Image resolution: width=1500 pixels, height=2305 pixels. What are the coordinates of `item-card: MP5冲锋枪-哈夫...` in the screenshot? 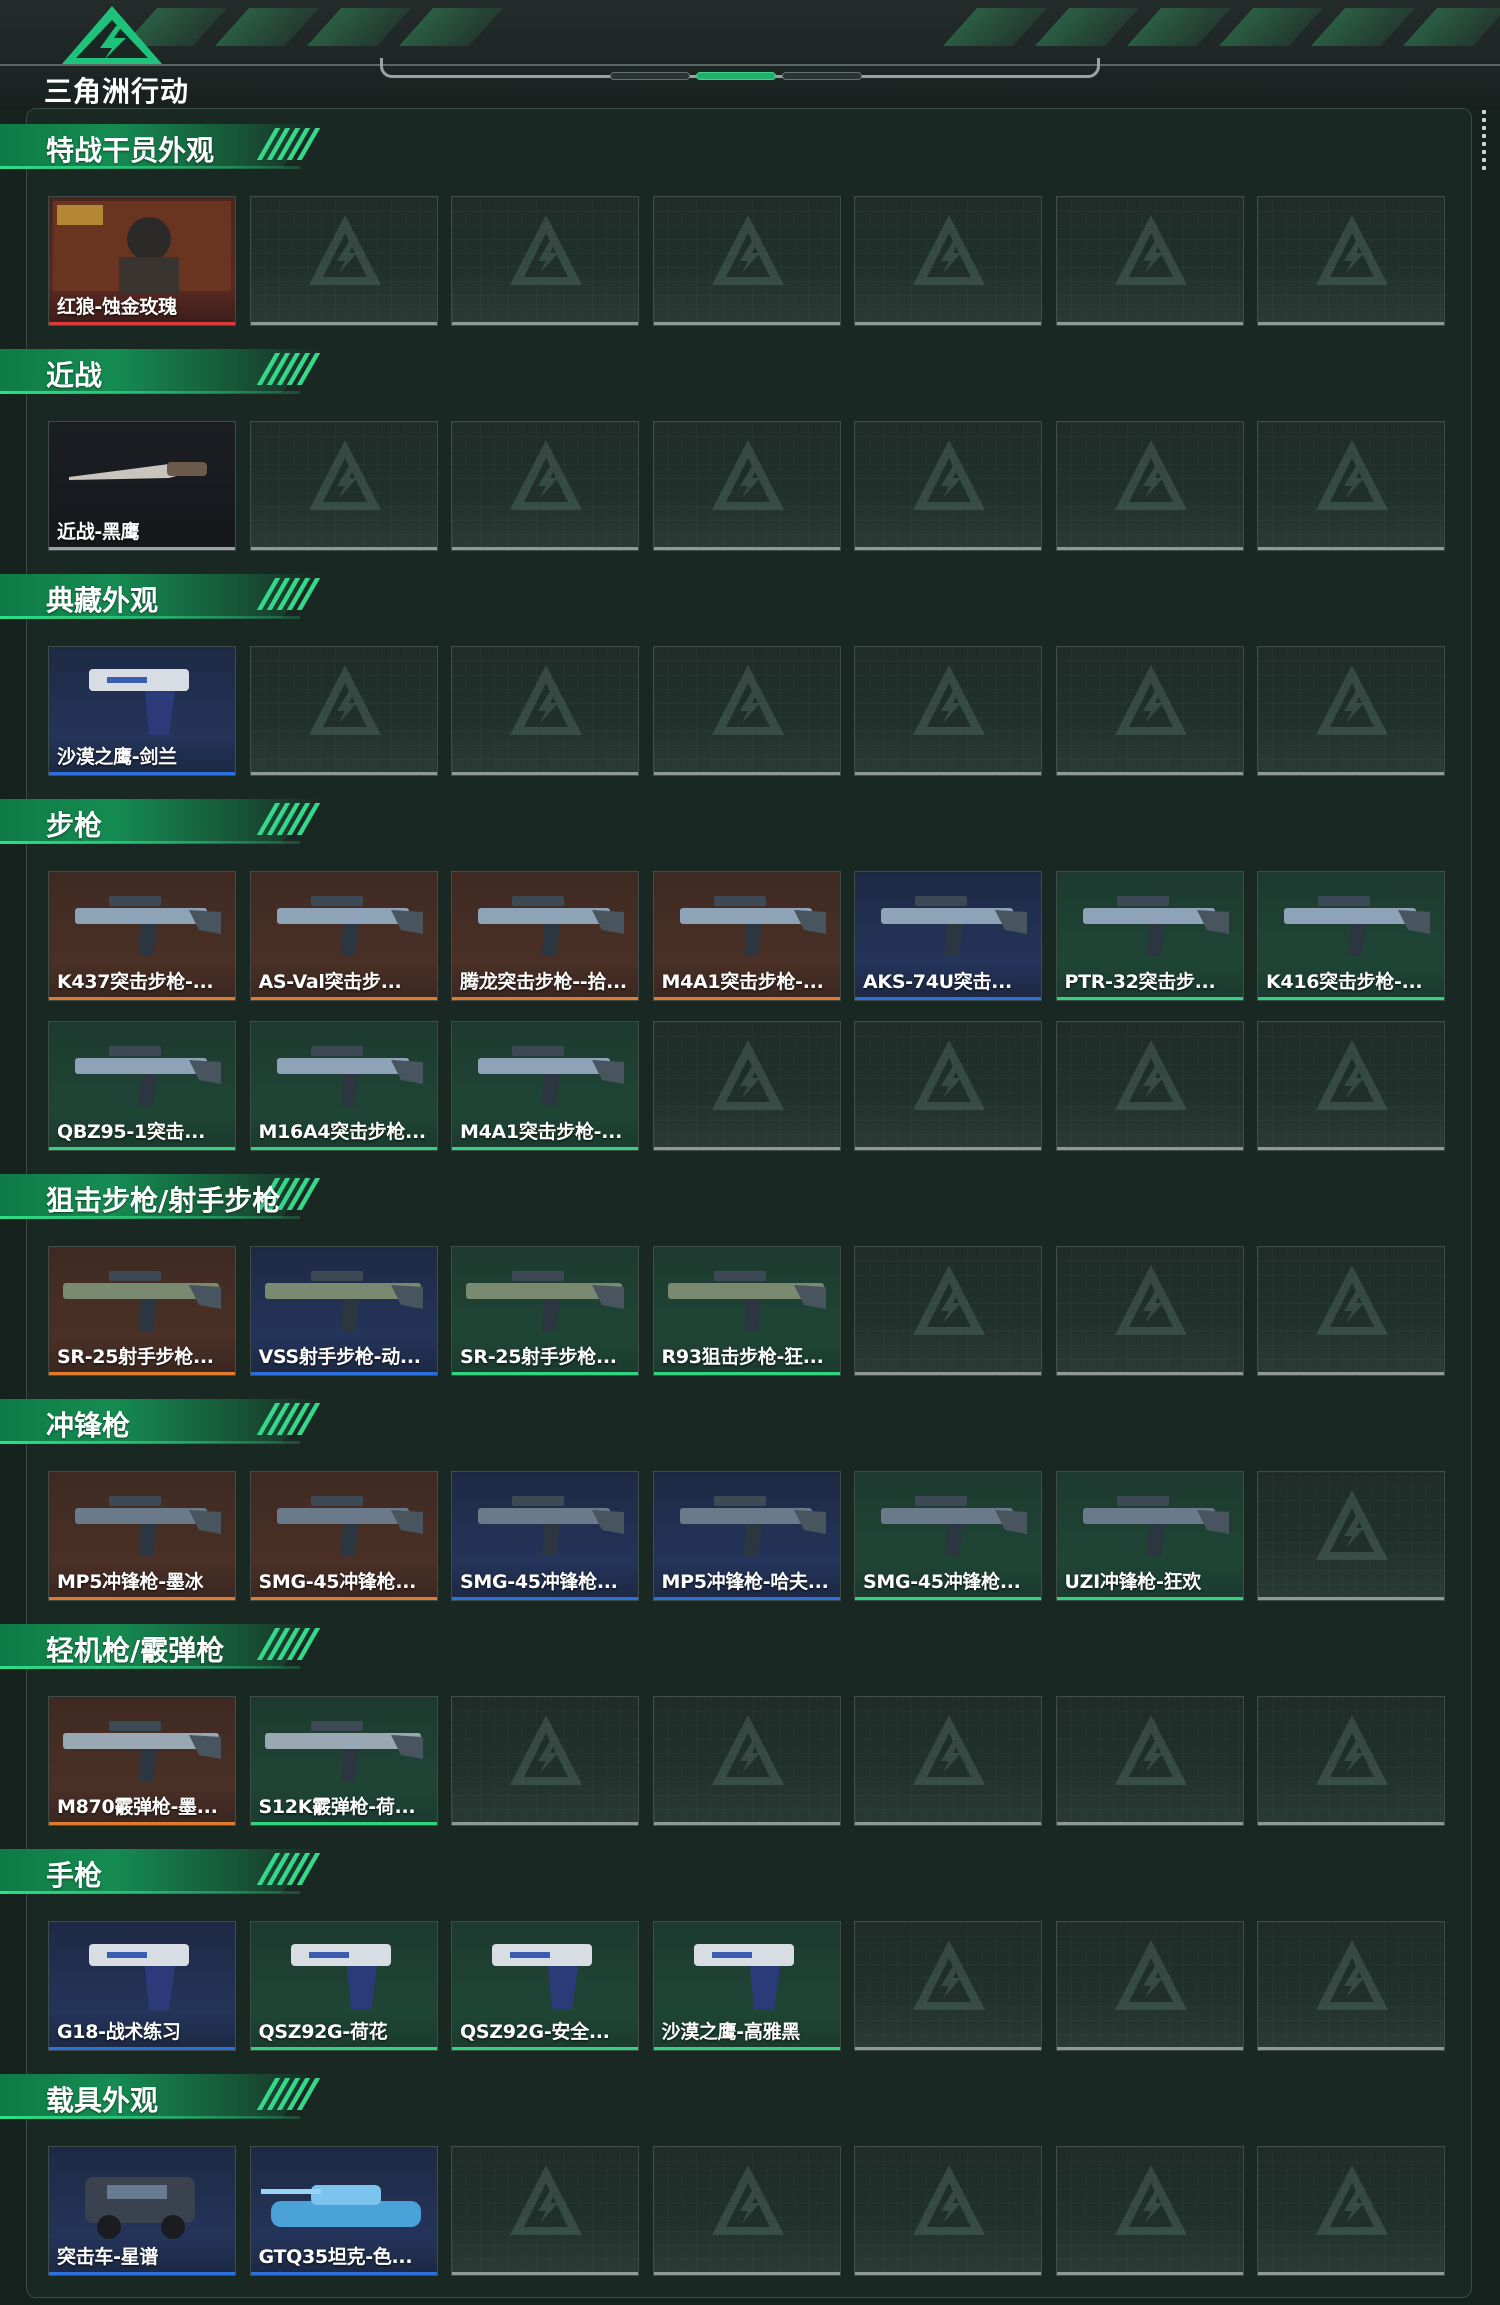 It's located at (746, 1536).